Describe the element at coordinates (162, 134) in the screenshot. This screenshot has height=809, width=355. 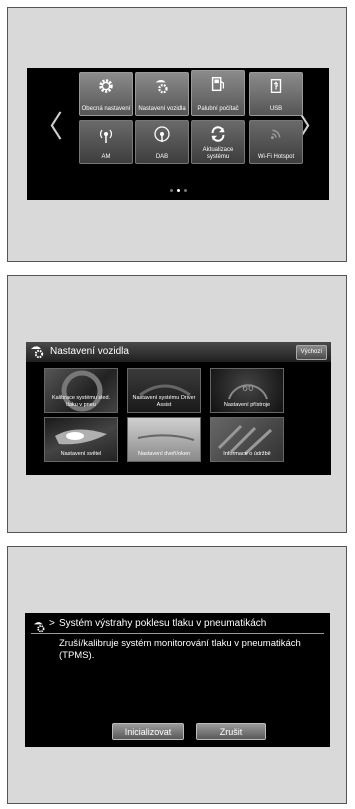
I see `dab-antenna-icon` at that location.